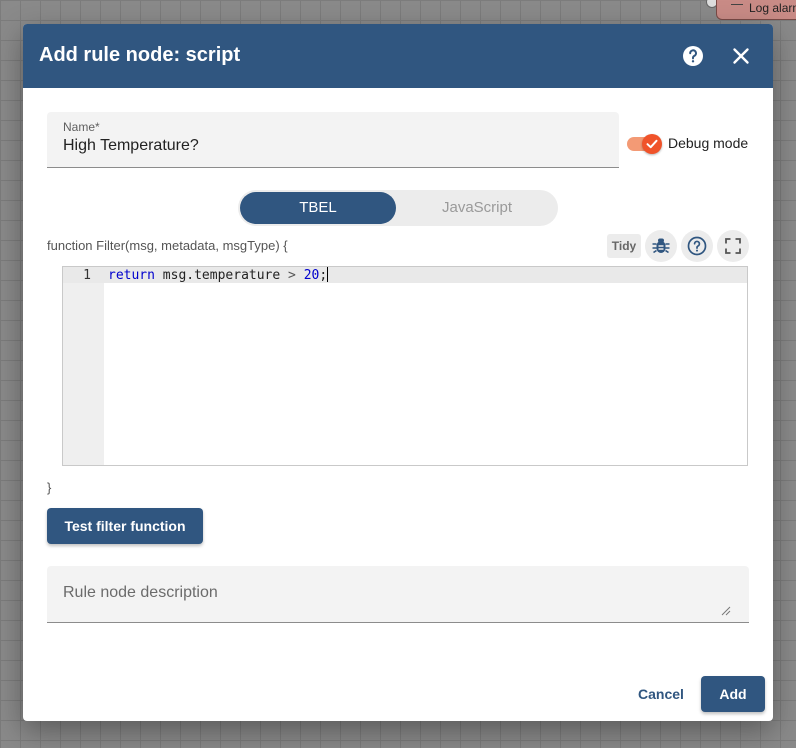 The image size is (796, 748). I want to click on dialog-title: Add rule node: script, so click(140, 55).